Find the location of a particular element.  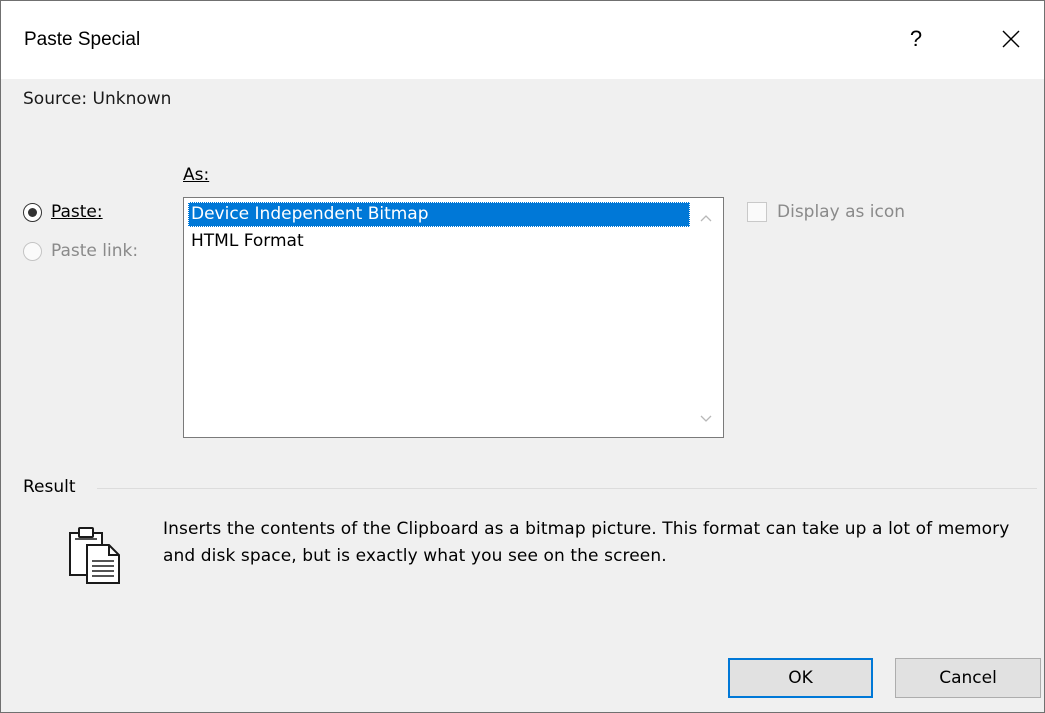

close-icon is located at coordinates (1011, 39).